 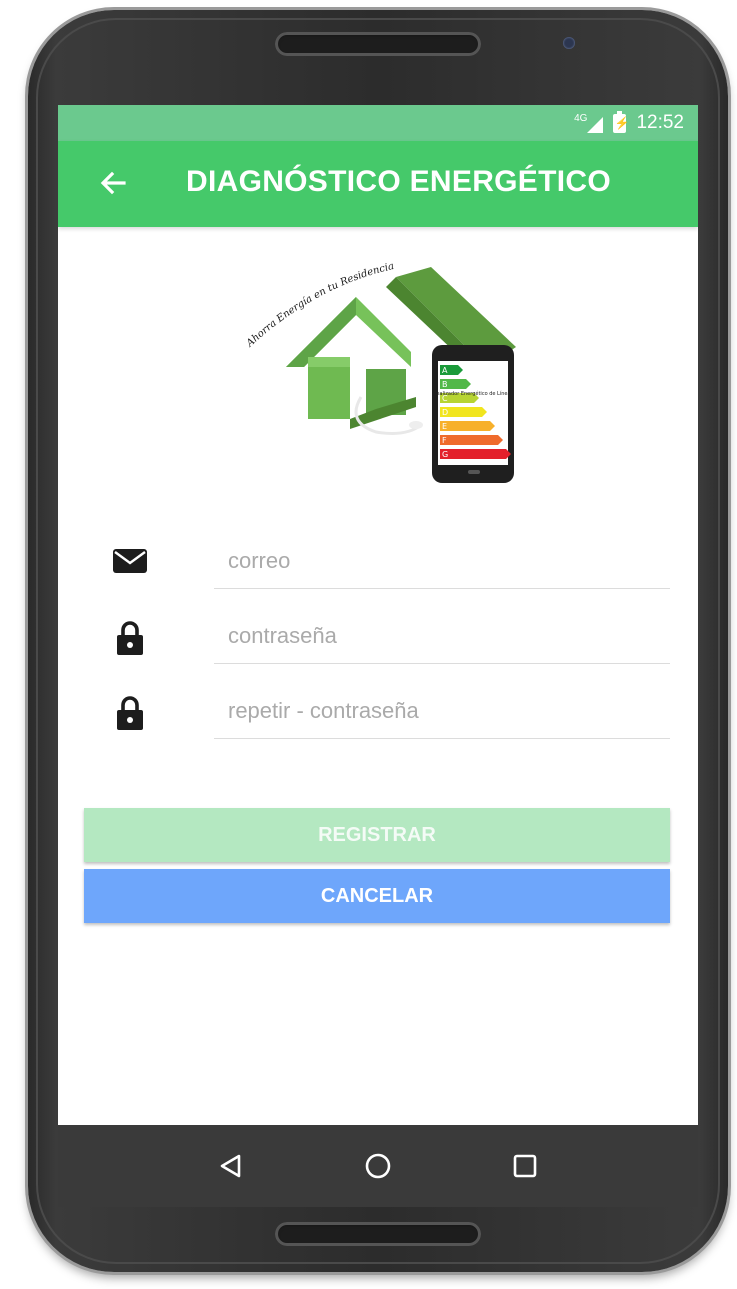 I want to click on battery-charging-icon, so click(x=621, y=121).